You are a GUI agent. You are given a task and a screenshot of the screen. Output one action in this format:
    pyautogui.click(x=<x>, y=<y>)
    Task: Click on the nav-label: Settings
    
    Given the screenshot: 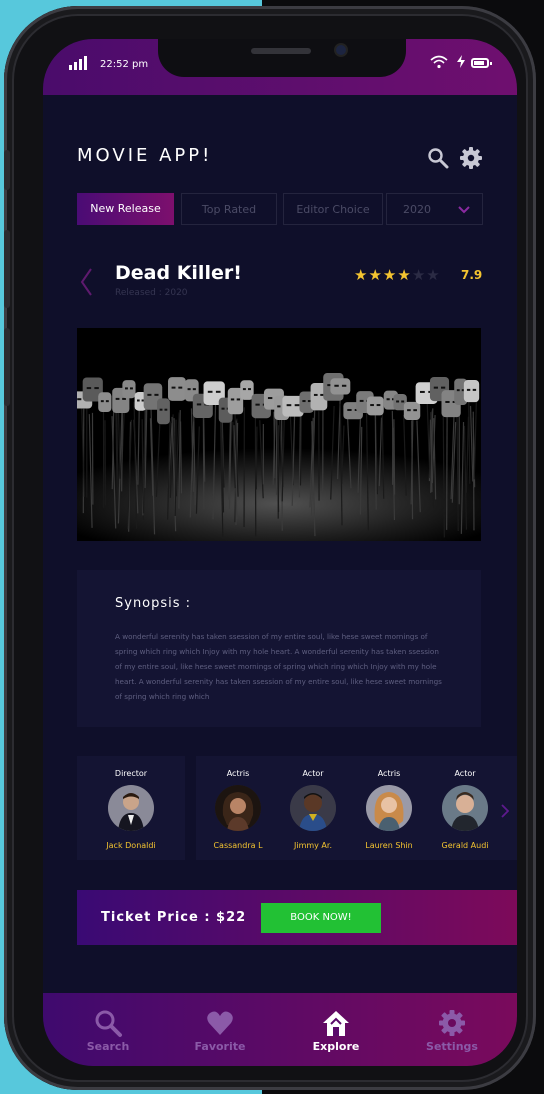 What is the action you would take?
    pyautogui.click(x=452, y=1046)
    